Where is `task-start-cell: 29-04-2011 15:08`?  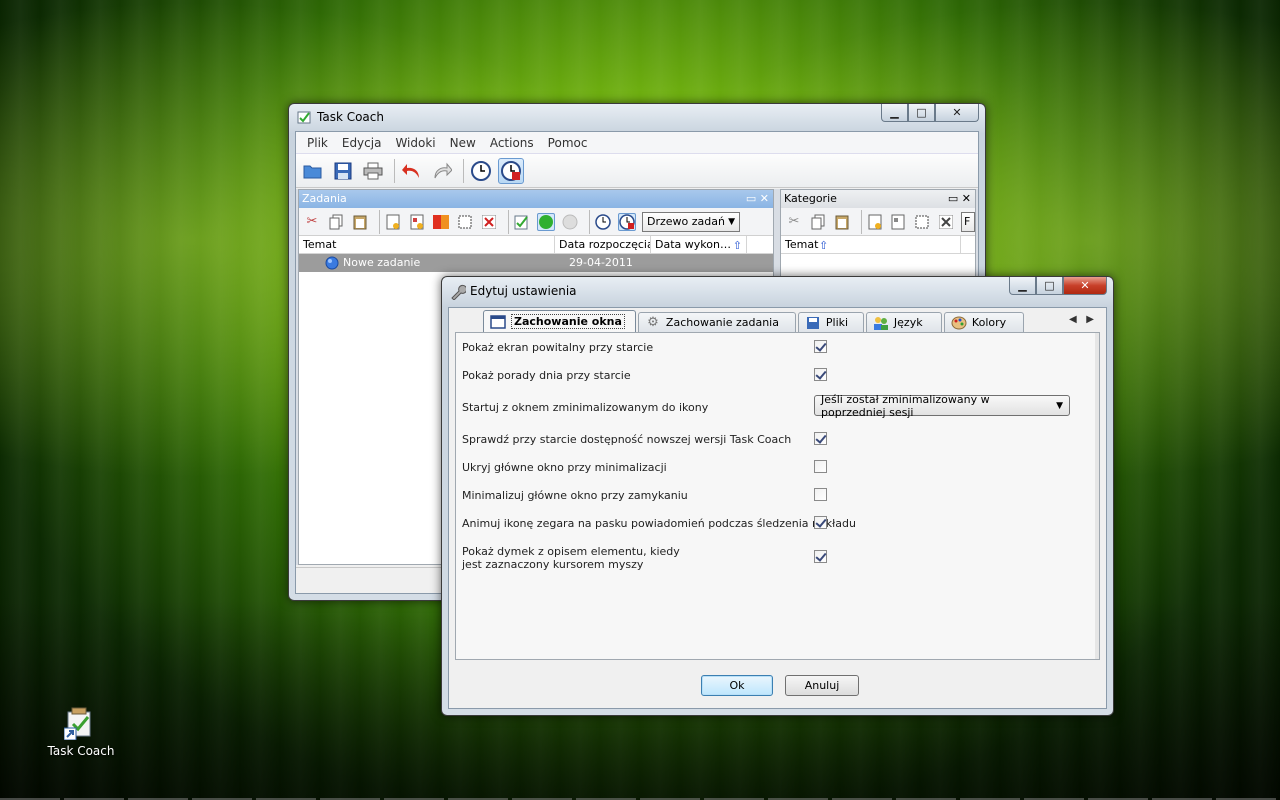 task-start-cell: 29-04-2011 15:08 is located at coordinates (601, 271).